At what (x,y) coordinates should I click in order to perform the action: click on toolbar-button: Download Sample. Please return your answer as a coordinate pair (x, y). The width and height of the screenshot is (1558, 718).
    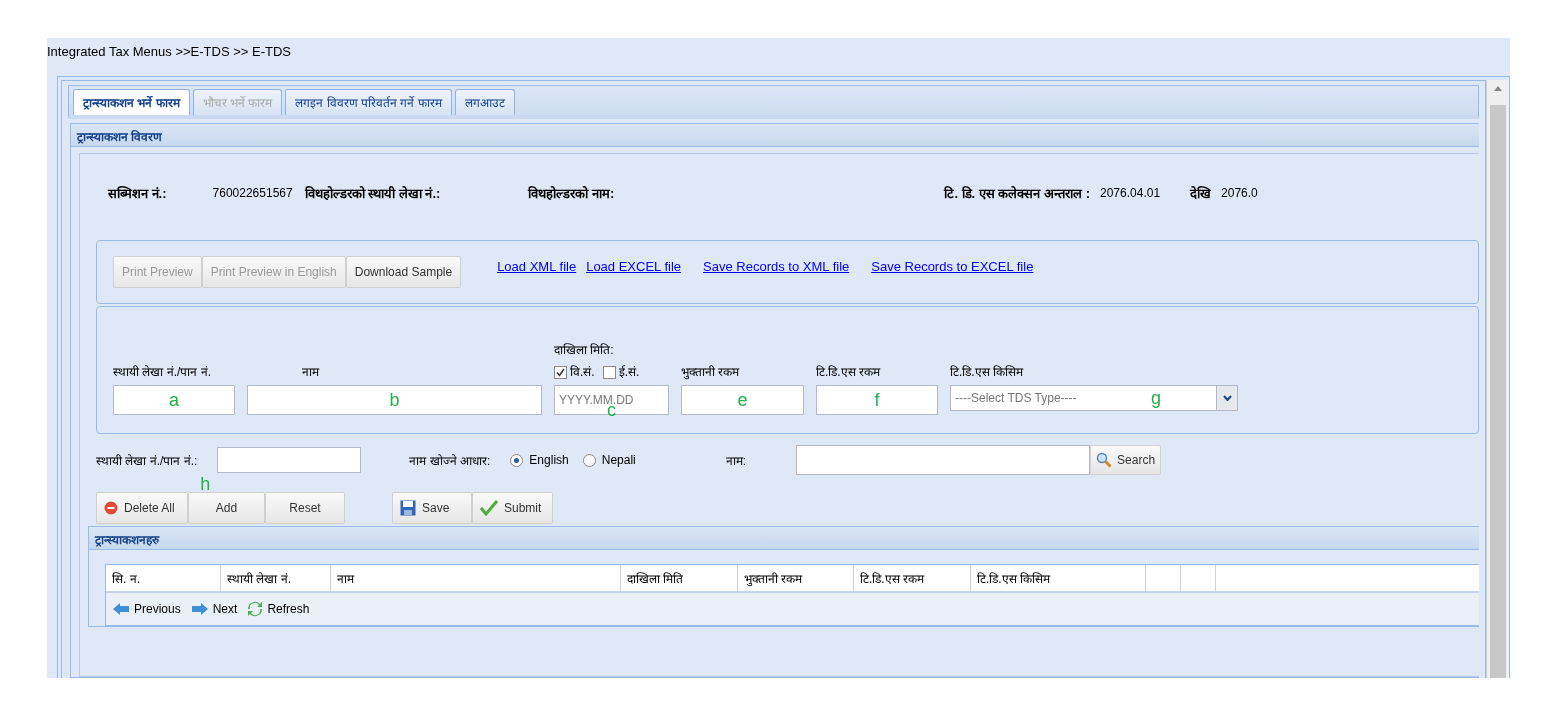
    Looking at the image, I should click on (403, 272).